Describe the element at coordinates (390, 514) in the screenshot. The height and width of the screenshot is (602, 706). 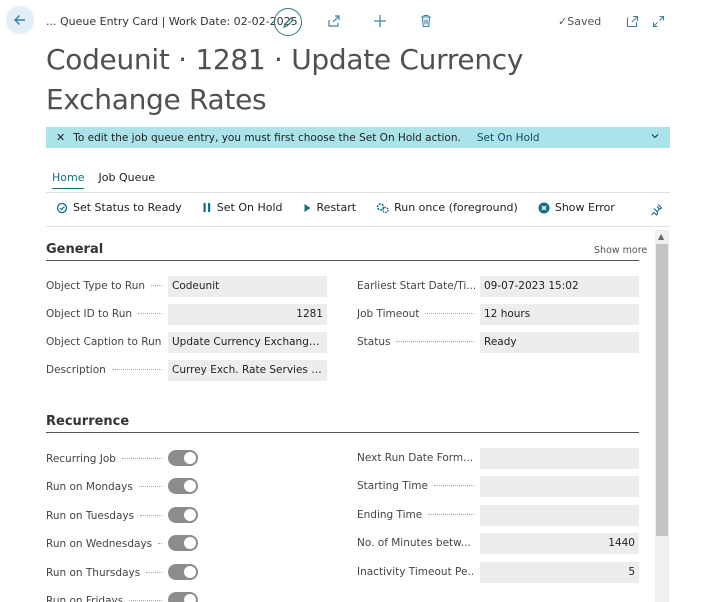
I see `field-label: Ending Time` at that location.